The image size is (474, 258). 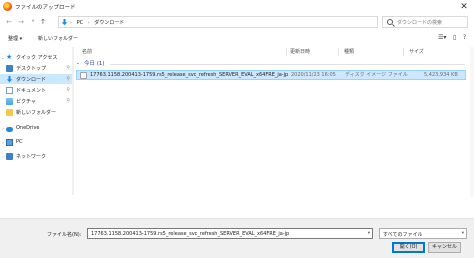 I want to click on document-icon, so click(x=9, y=90).